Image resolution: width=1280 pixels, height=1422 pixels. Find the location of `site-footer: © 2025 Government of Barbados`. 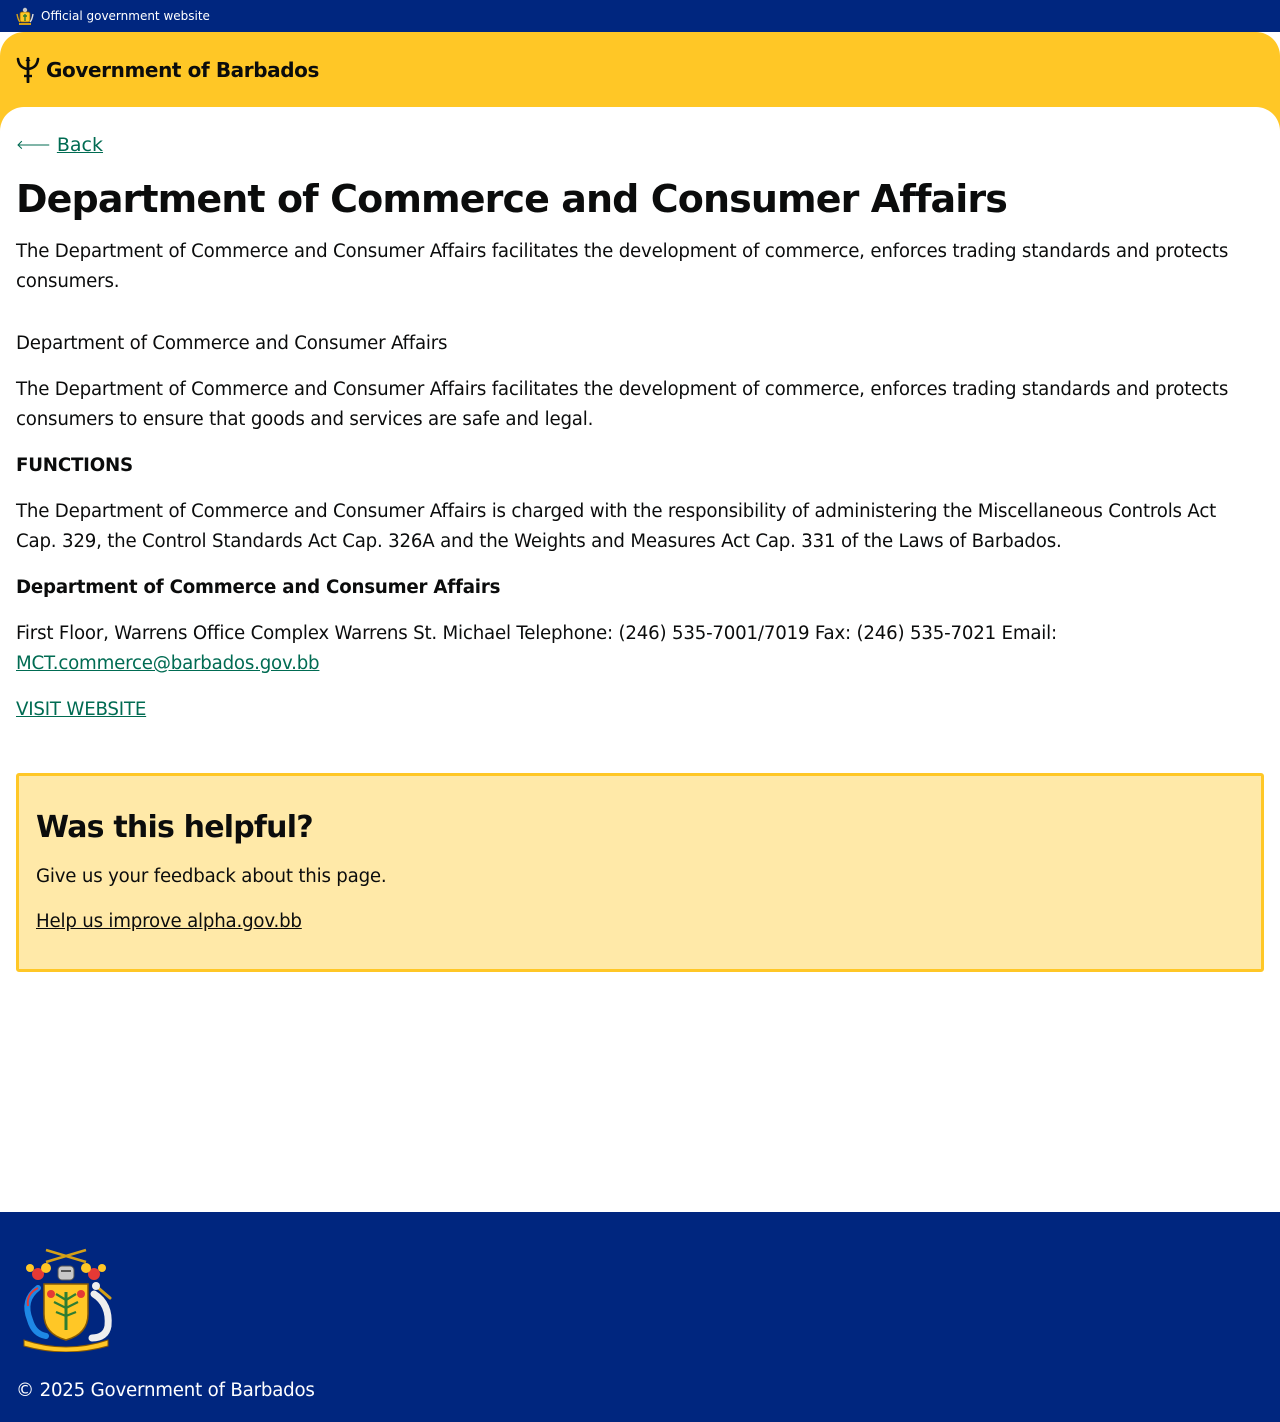

site-footer: © 2025 Government of Barbados is located at coordinates (640, 1317).